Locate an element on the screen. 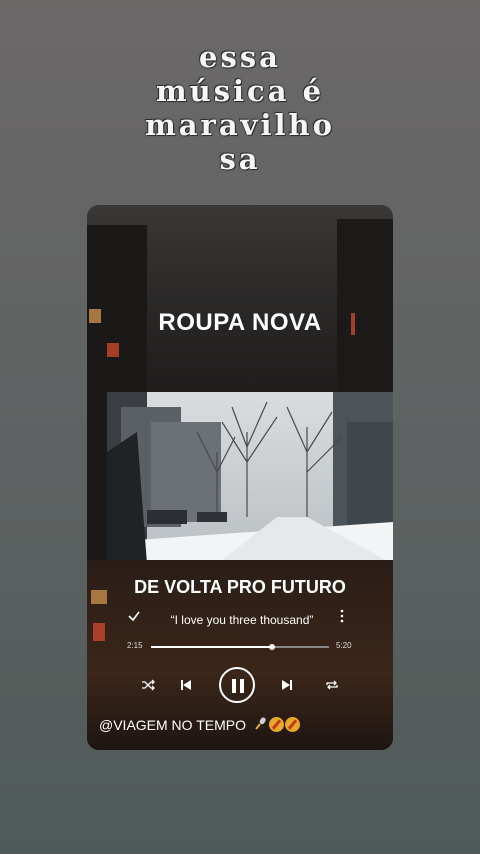 Image resolution: width=480 pixels, height=854 pixels. current-time: 2:15 is located at coordinates (135, 645).